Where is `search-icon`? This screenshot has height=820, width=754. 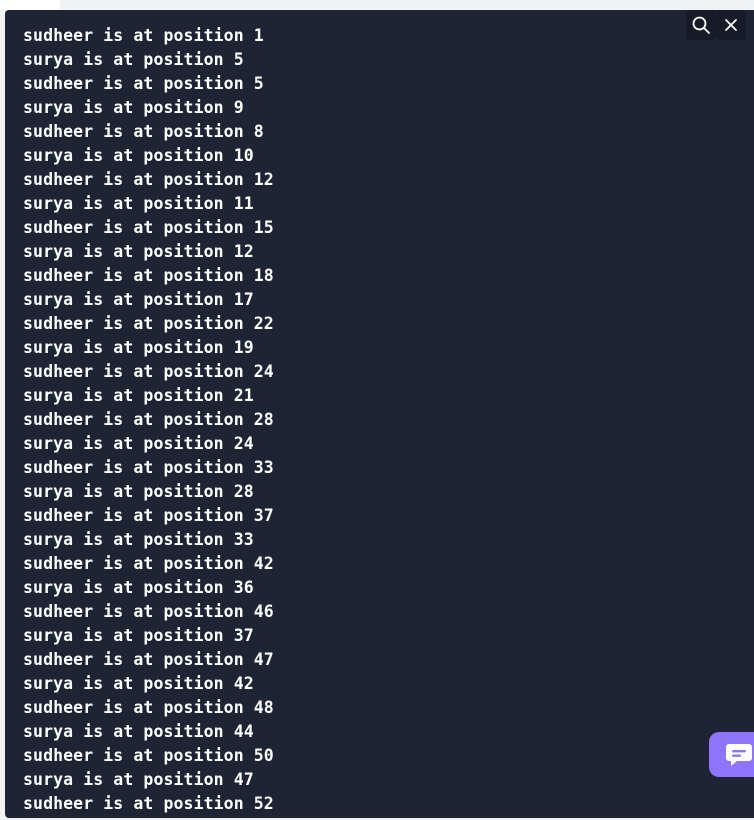
search-icon is located at coordinates (701, 25).